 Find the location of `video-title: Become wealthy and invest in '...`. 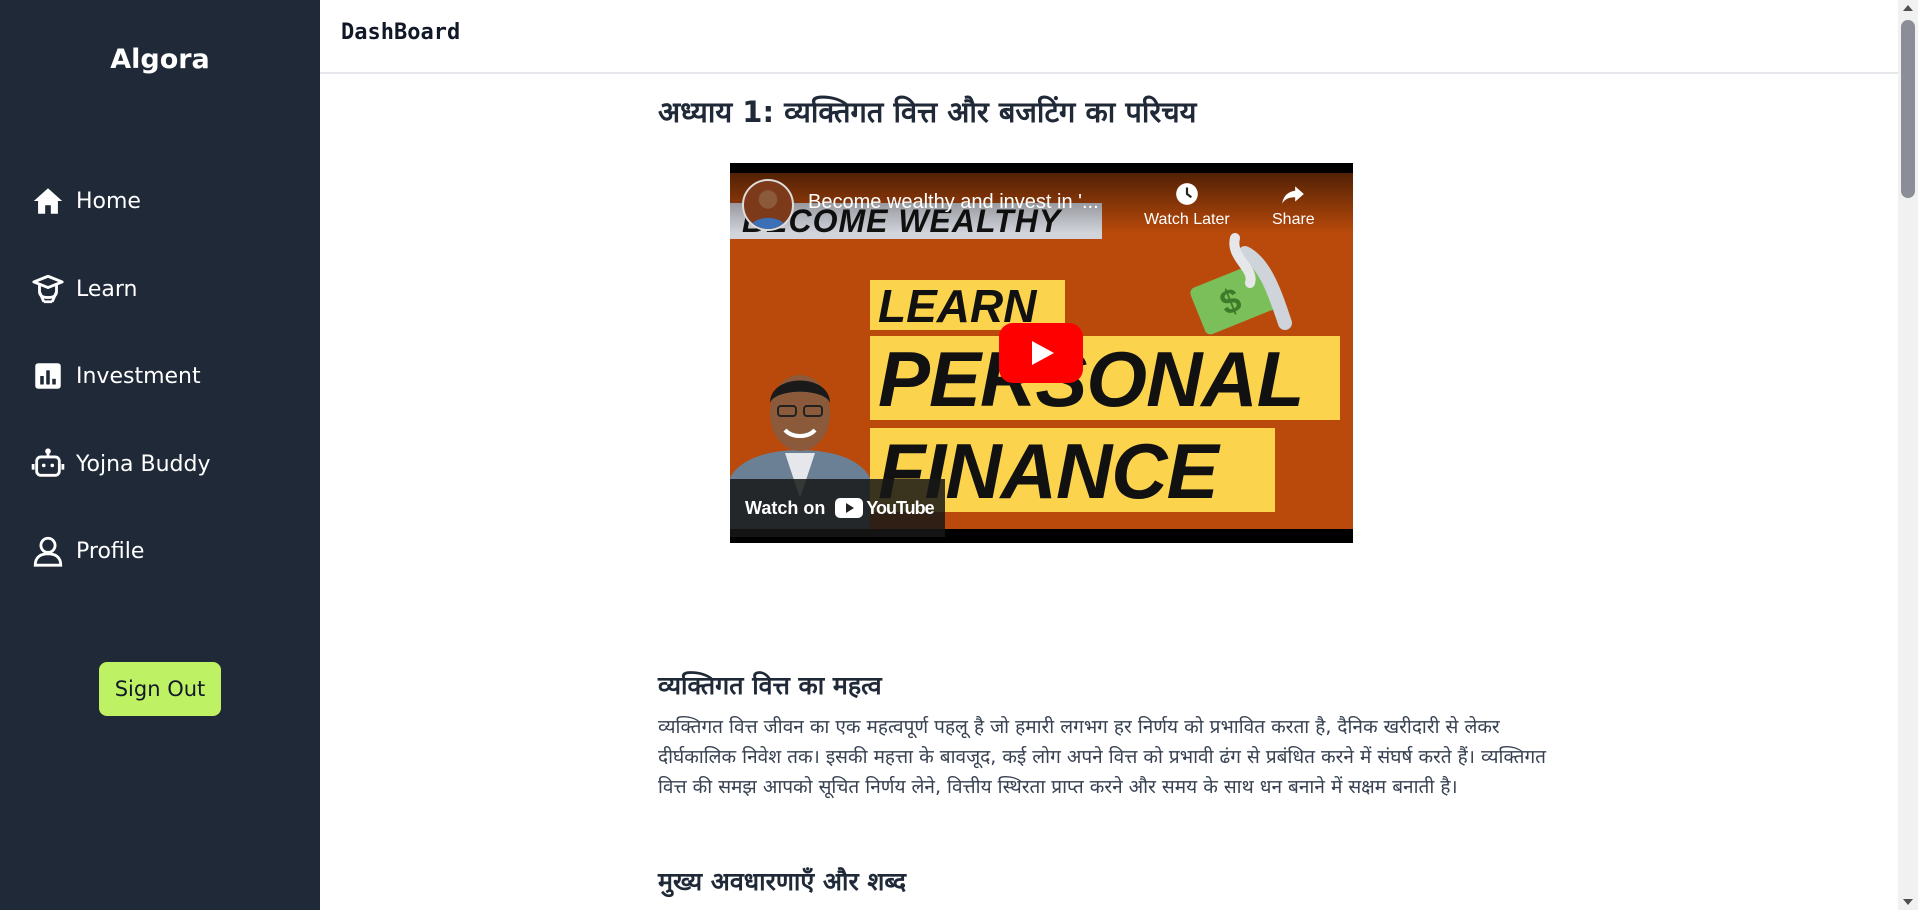

video-title: Become wealthy and invest in '... is located at coordinates (968, 202).